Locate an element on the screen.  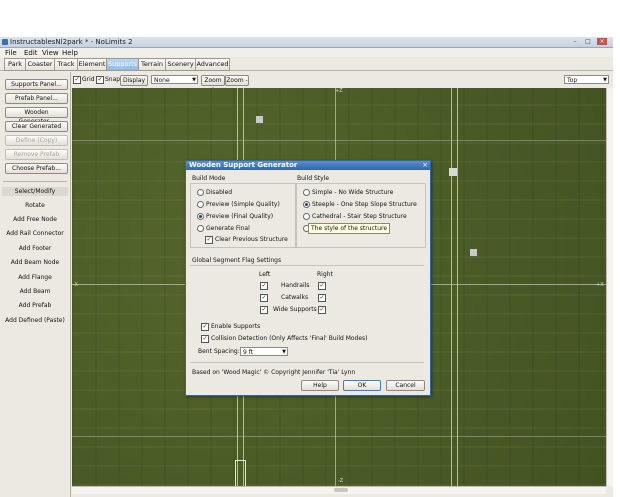
view-value: Top is located at coordinates (572, 80).